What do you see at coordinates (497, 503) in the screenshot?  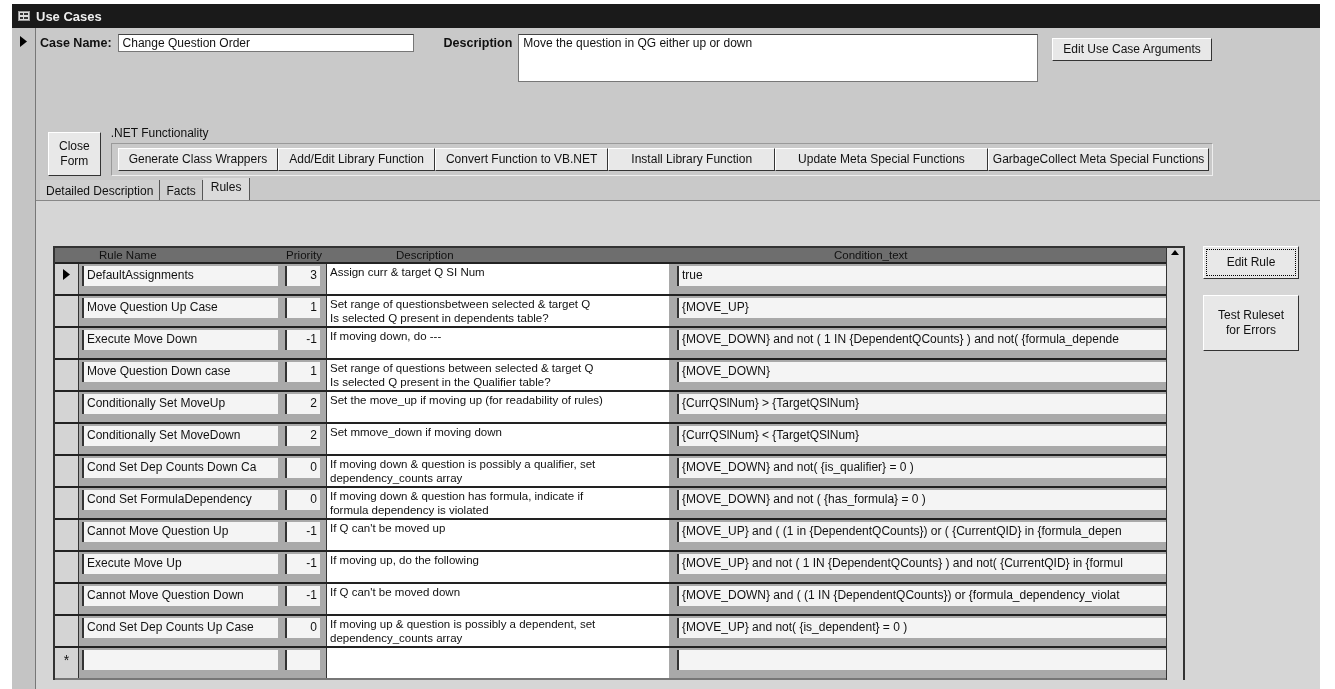 I see `description-cell: If moving down & question has formula, indicate if formula dependency is violated` at bounding box center [497, 503].